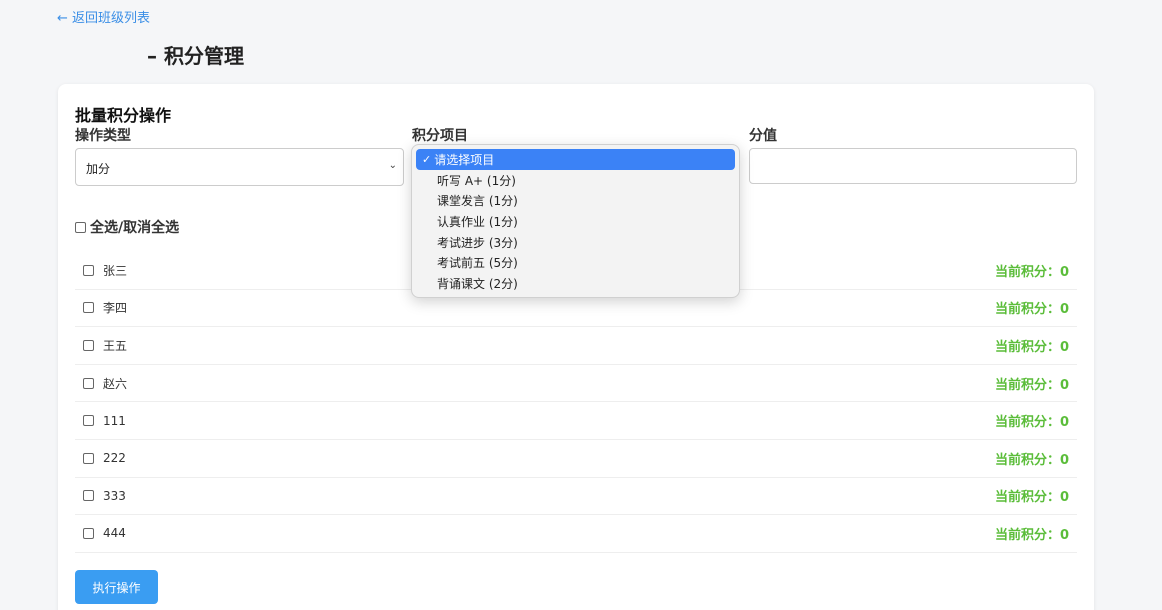 This screenshot has width=1162, height=610. I want to click on dropdown-option: 背诵课文 (2分), so click(575, 283).